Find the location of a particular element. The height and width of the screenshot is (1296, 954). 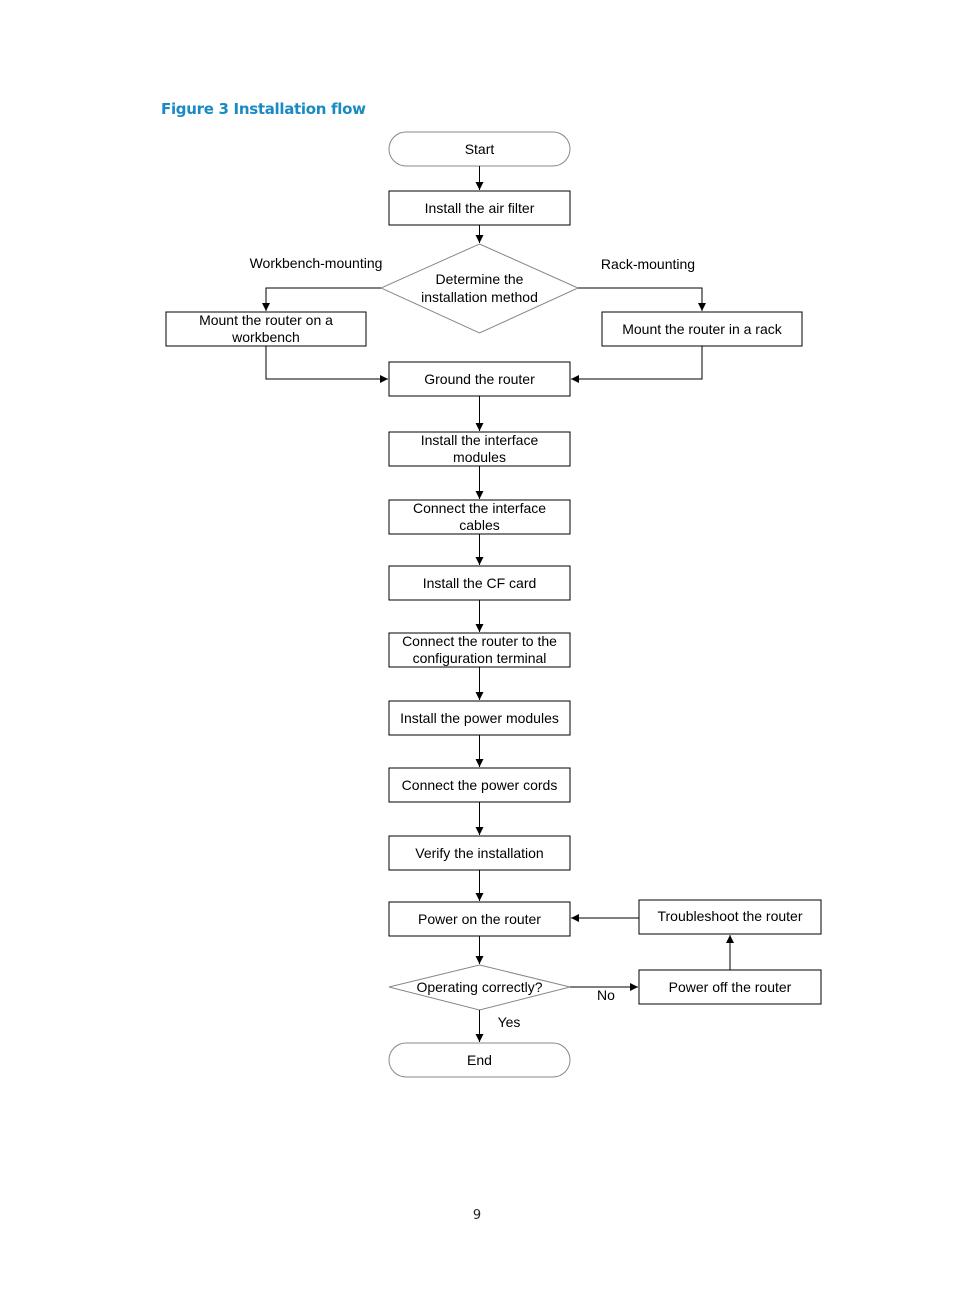

page-number: 9 is located at coordinates (477, 1215).